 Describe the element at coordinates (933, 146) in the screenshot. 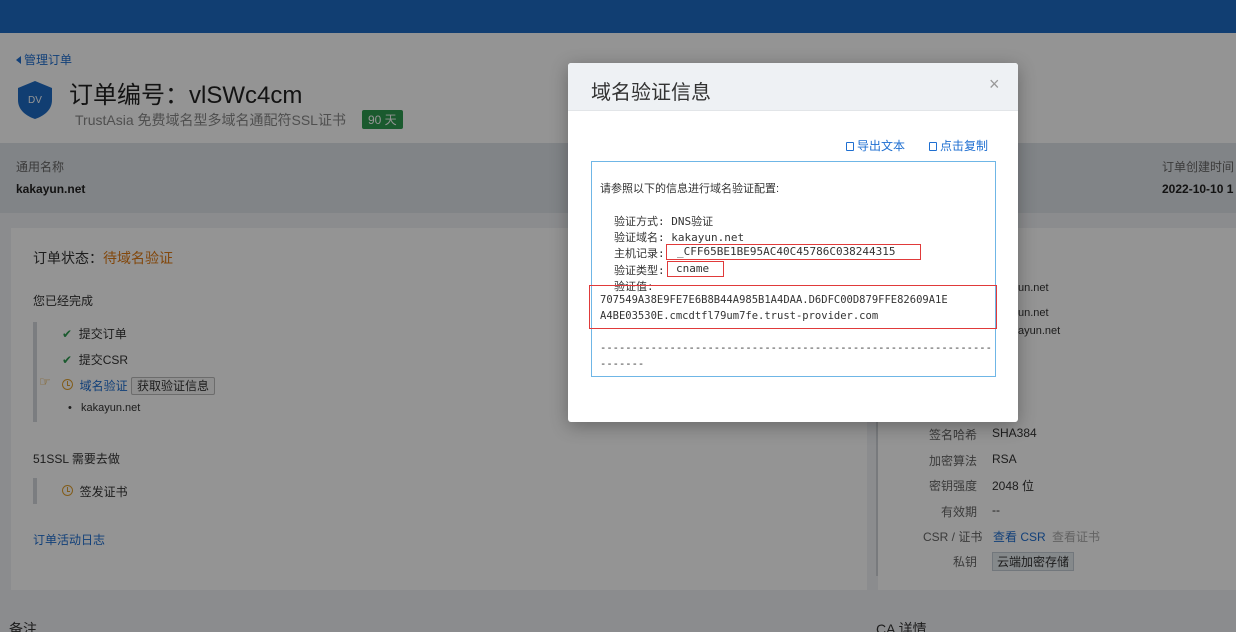

I see `copy-icon` at that location.